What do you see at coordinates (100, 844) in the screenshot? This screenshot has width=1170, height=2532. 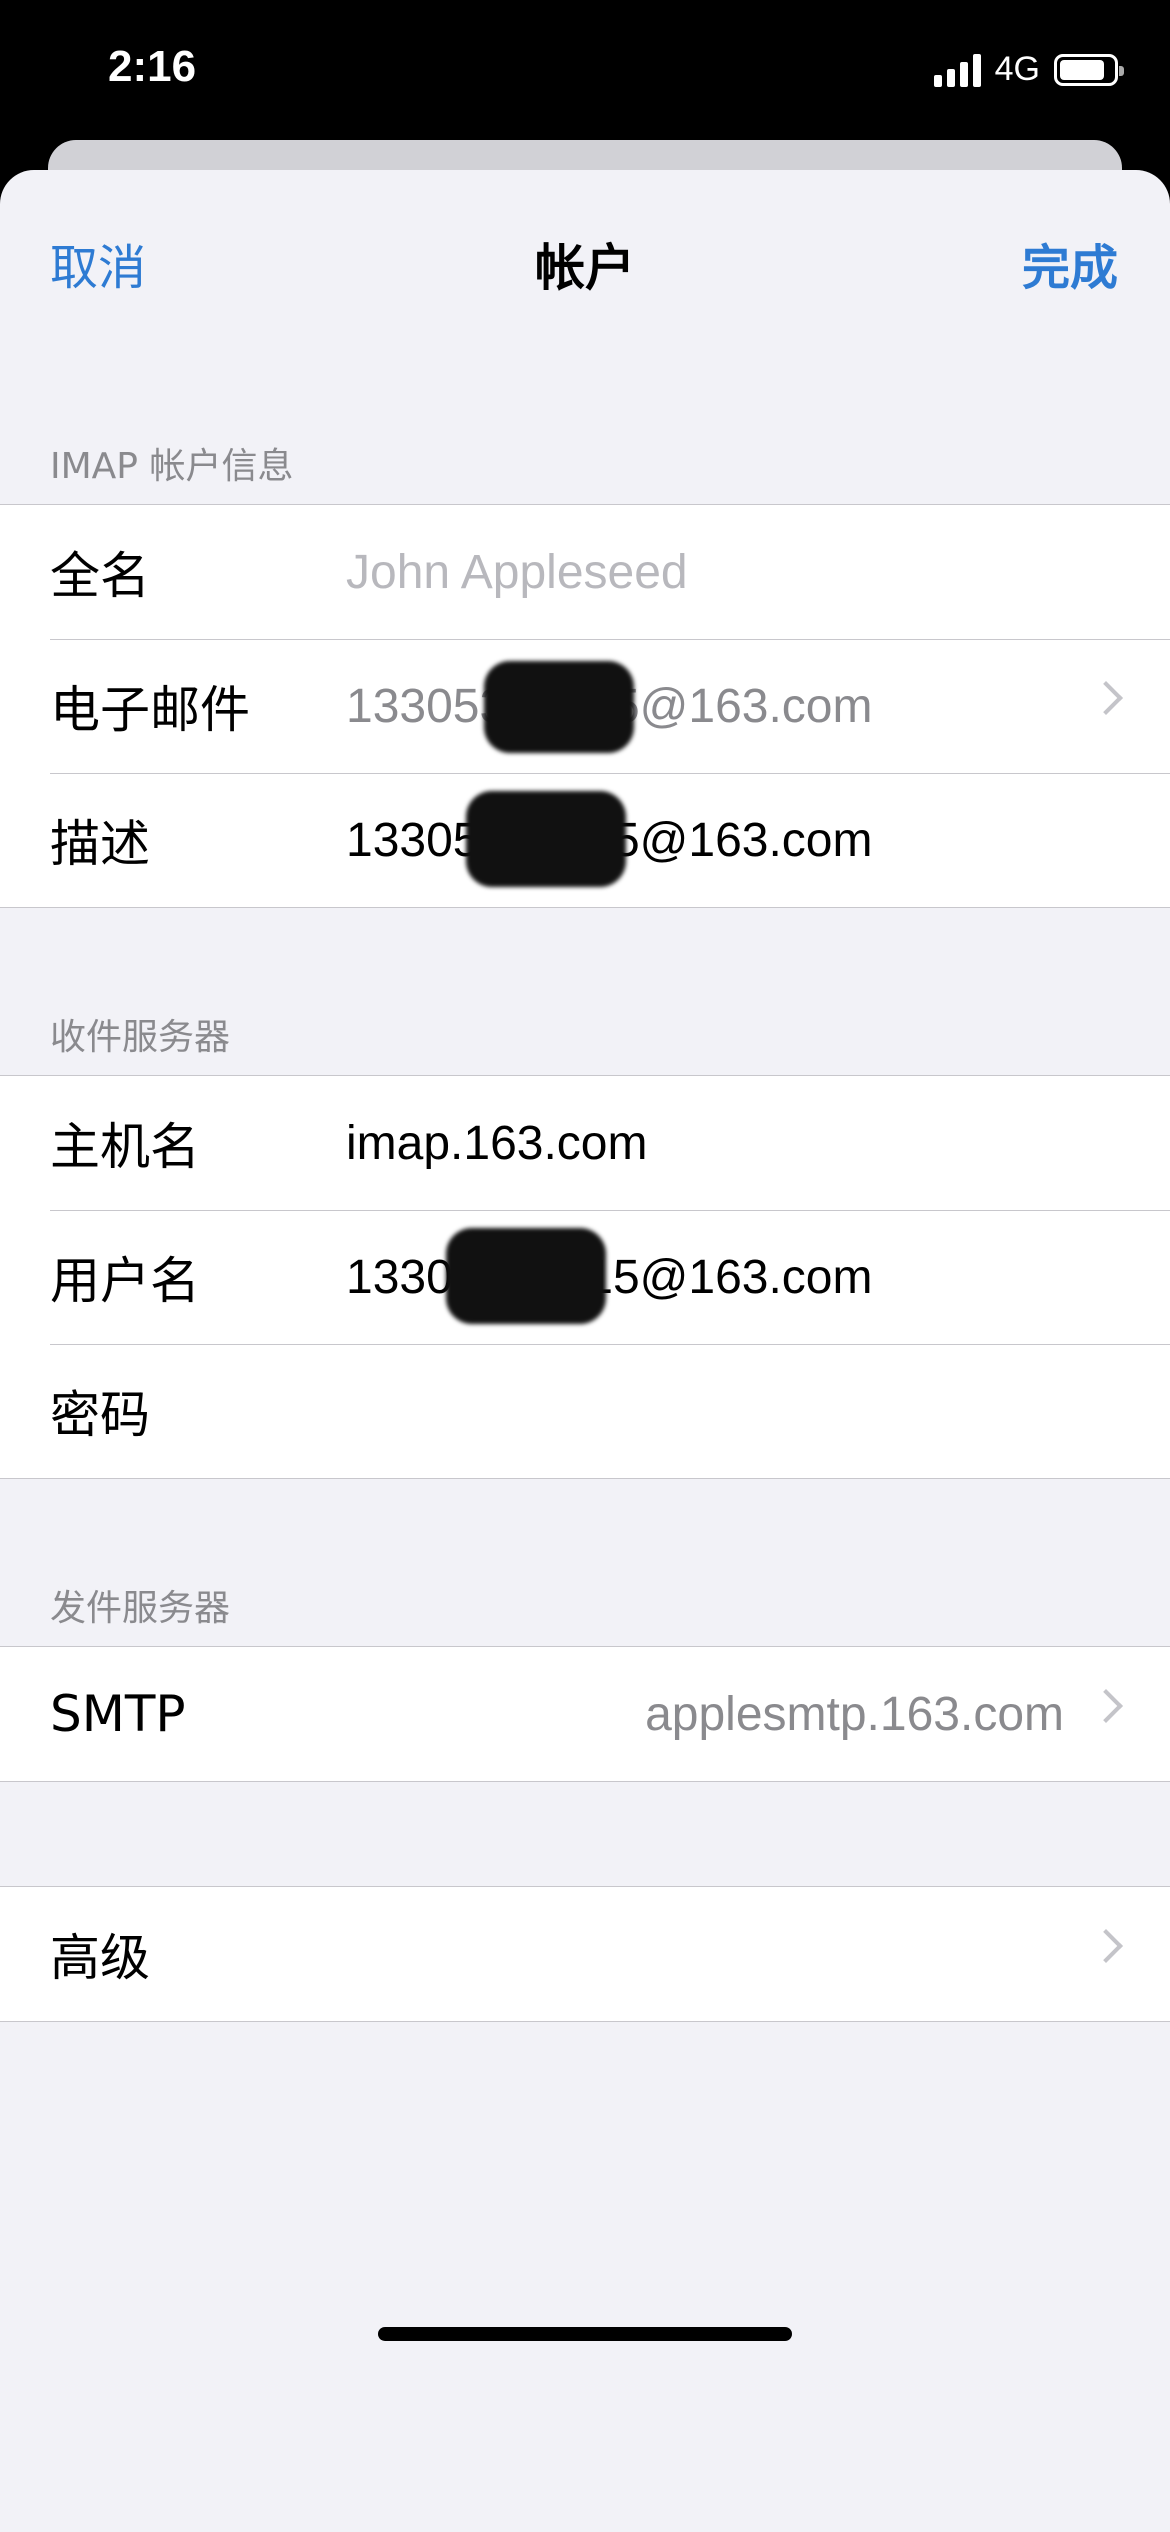 I see `description-label: 描述` at bounding box center [100, 844].